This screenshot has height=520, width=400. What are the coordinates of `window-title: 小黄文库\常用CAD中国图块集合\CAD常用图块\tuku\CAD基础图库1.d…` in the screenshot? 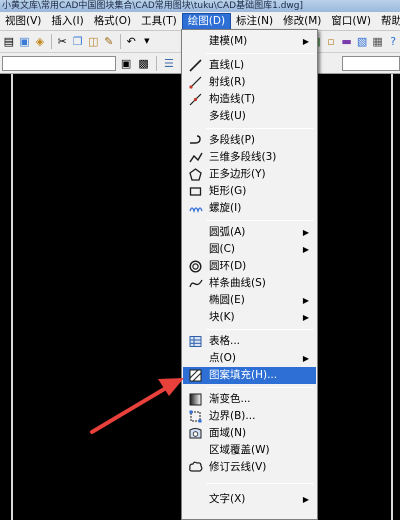 It's located at (200, 6).